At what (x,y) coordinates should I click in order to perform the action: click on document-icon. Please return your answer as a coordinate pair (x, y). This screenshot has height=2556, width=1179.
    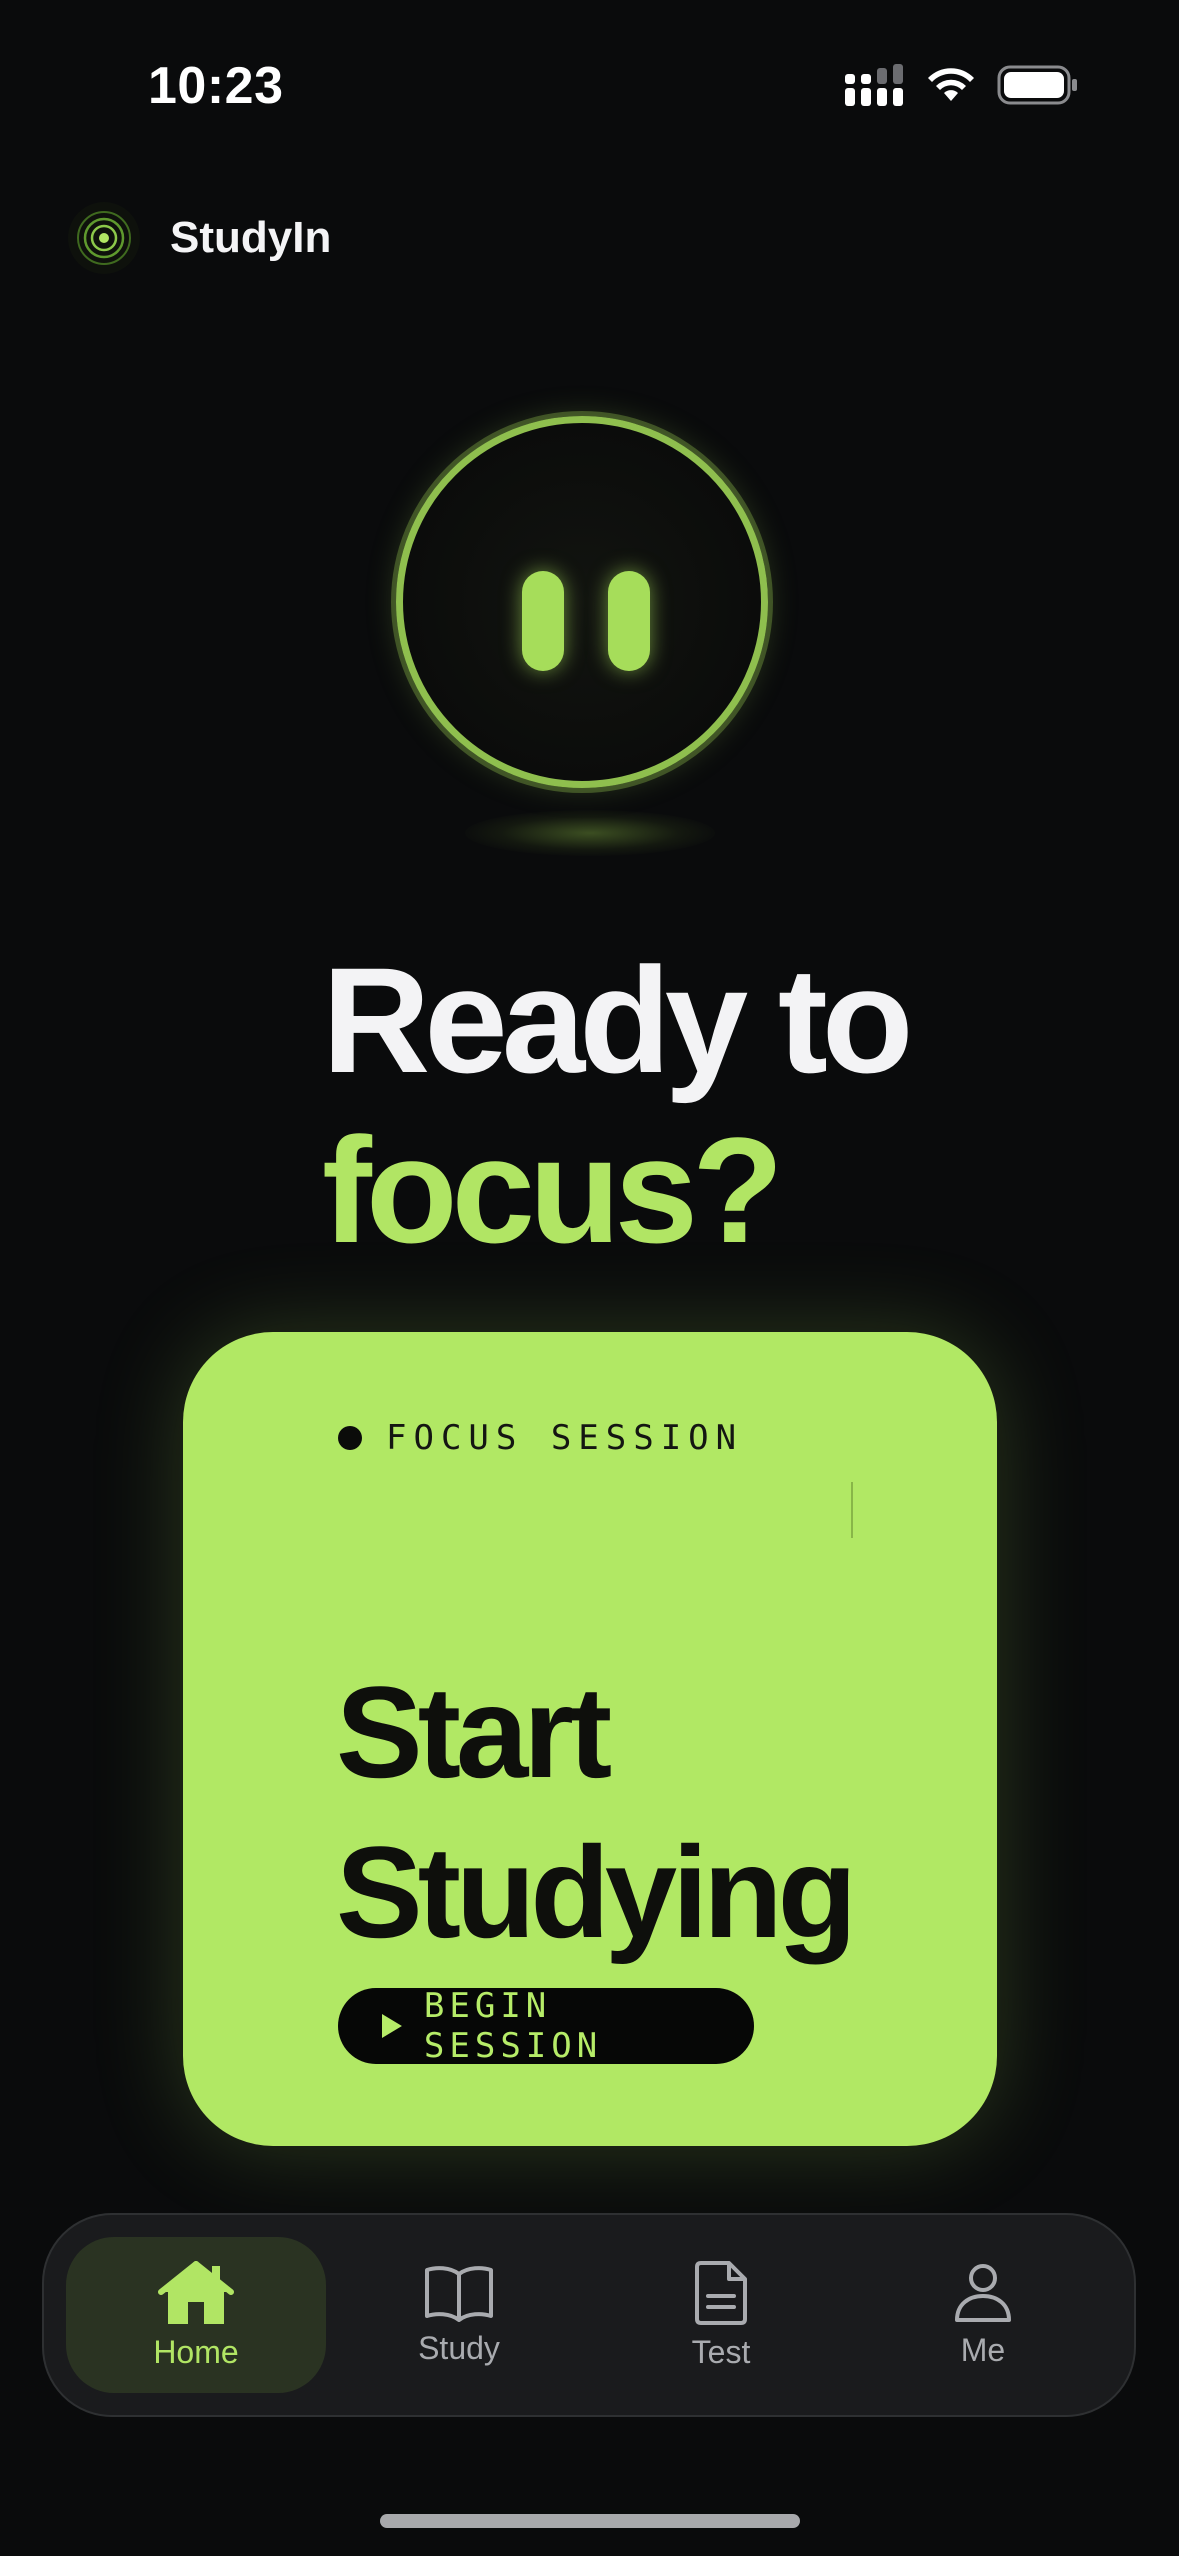
    Looking at the image, I should click on (721, 2292).